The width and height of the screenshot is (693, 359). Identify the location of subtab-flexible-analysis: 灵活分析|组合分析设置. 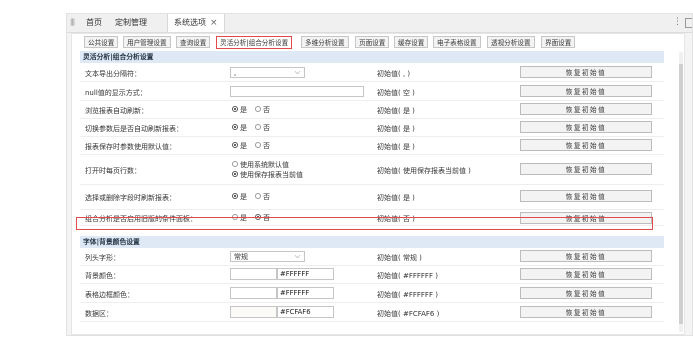
(254, 42).